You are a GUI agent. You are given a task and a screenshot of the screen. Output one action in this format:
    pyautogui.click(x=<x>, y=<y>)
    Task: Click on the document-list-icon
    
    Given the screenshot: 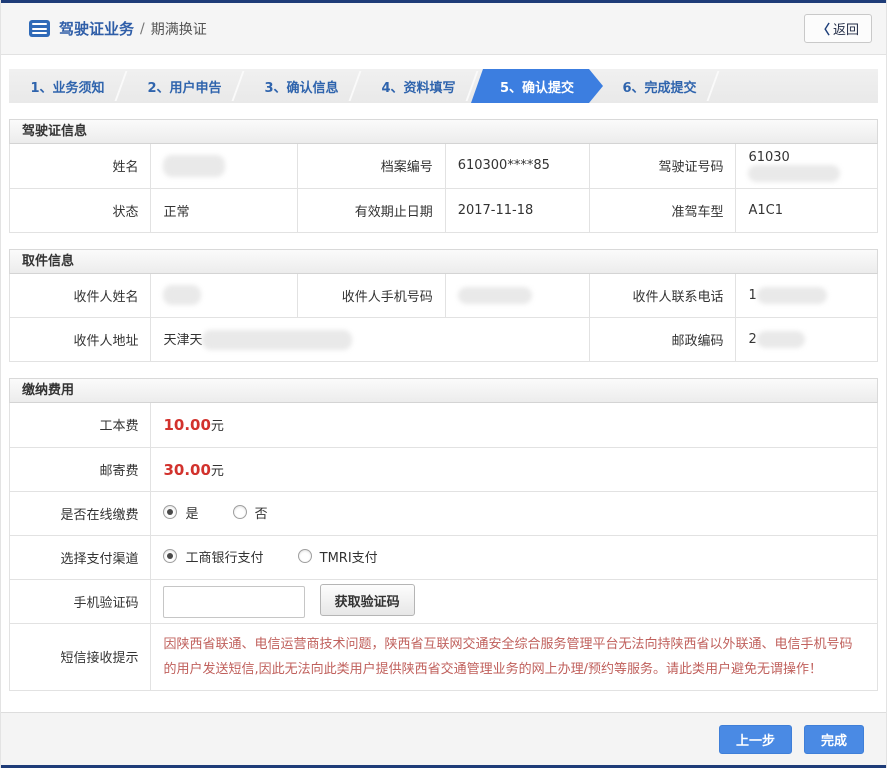 What is the action you would take?
    pyautogui.click(x=39, y=28)
    